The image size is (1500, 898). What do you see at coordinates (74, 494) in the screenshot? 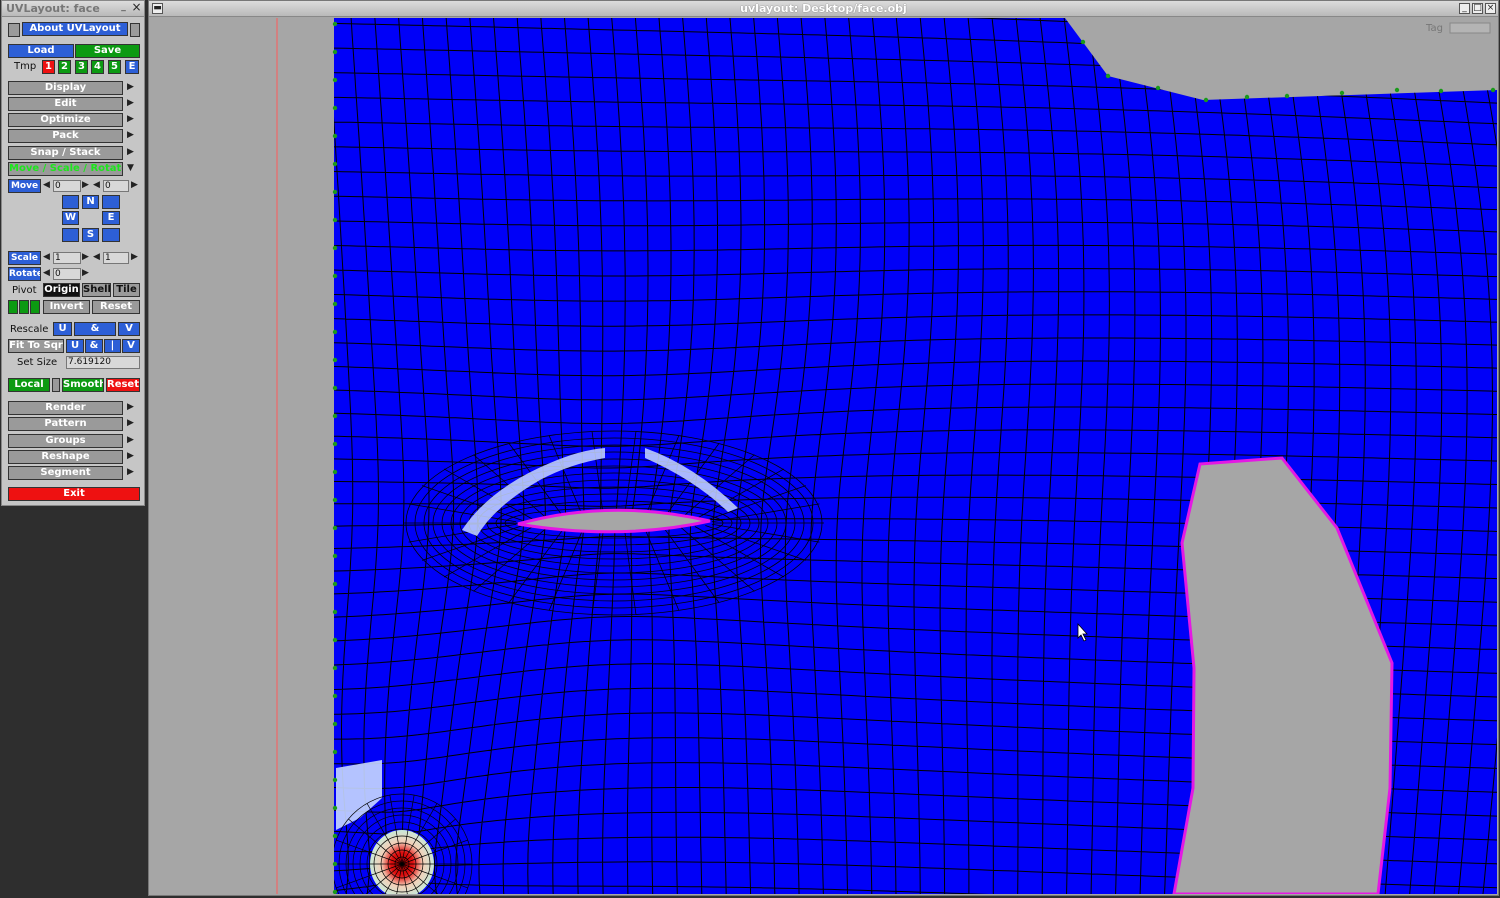
I see `exit-button: Exit` at bounding box center [74, 494].